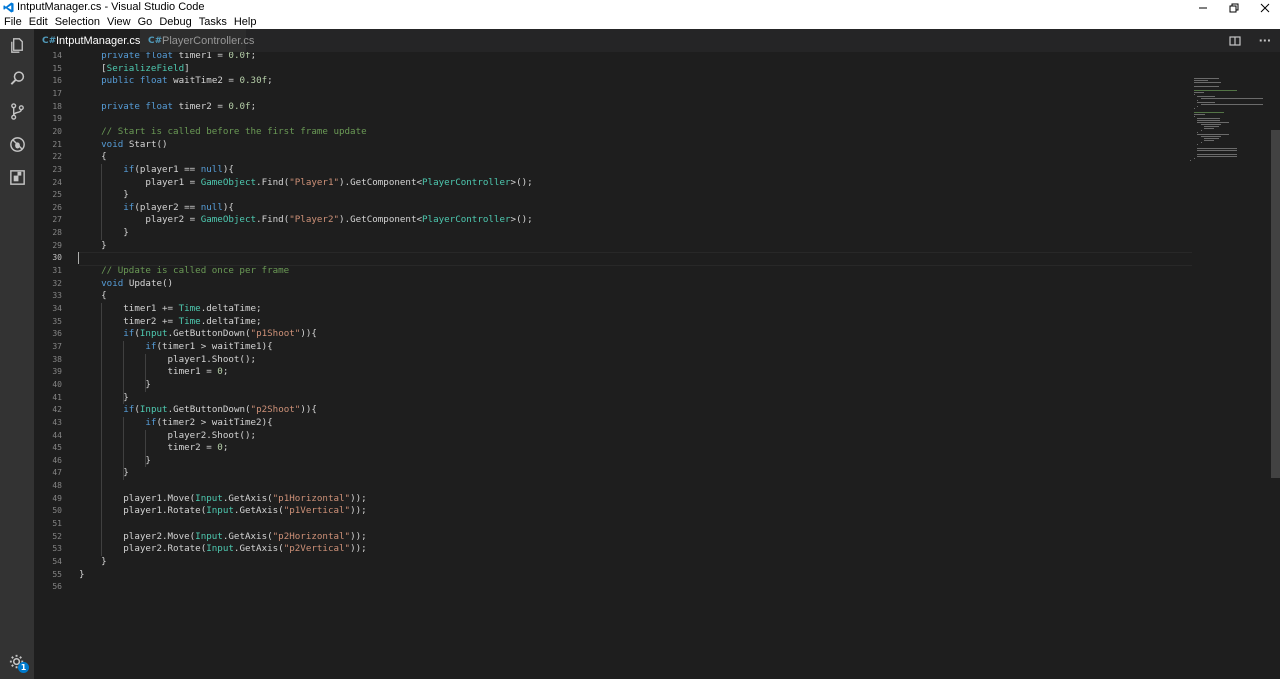  What do you see at coordinates (48, 322) in the screenshot?
I see `line-number: 35` at bounding box center [48, 322].